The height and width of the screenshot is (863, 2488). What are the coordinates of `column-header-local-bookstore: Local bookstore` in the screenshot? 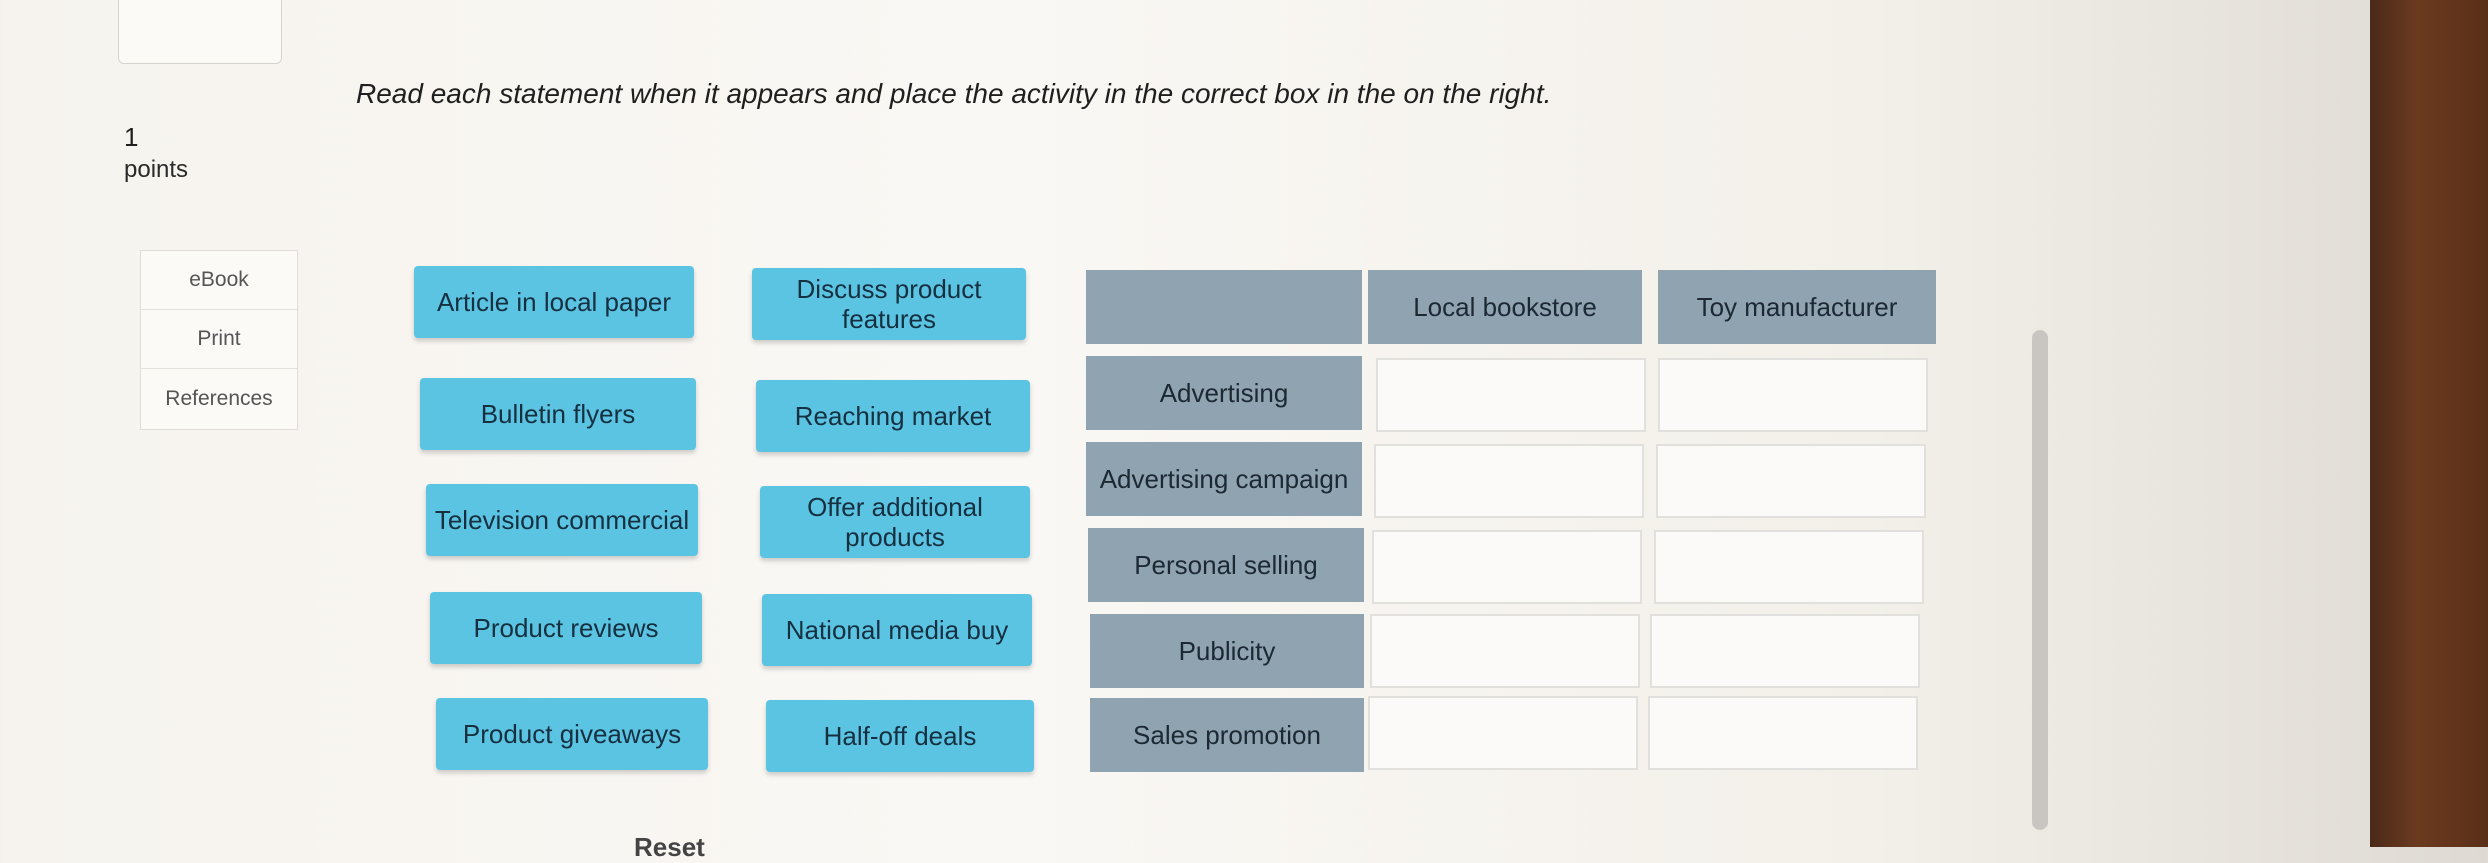 It's located at (1505, 307).